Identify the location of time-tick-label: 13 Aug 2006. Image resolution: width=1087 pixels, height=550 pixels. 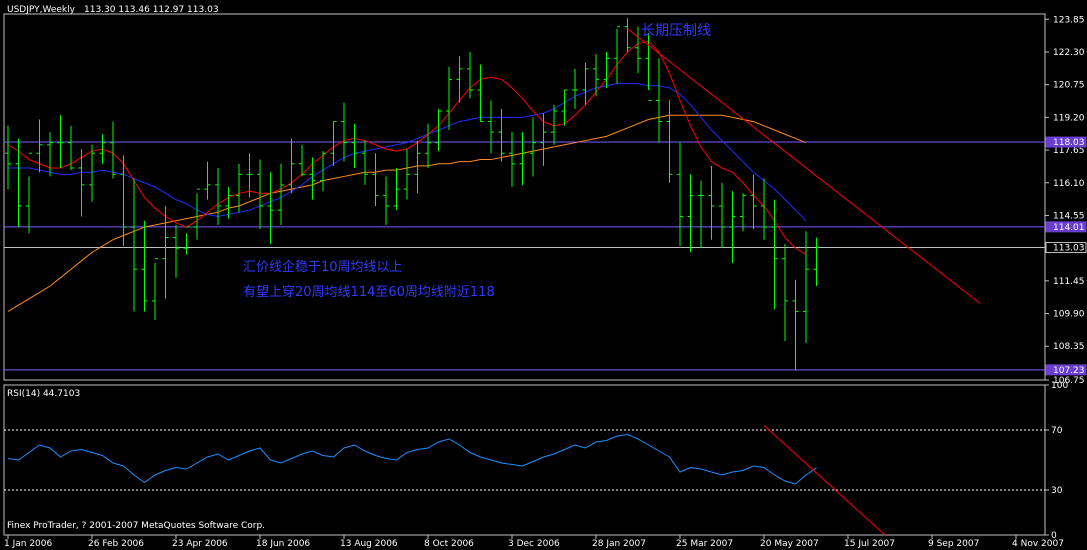
(369, 544).